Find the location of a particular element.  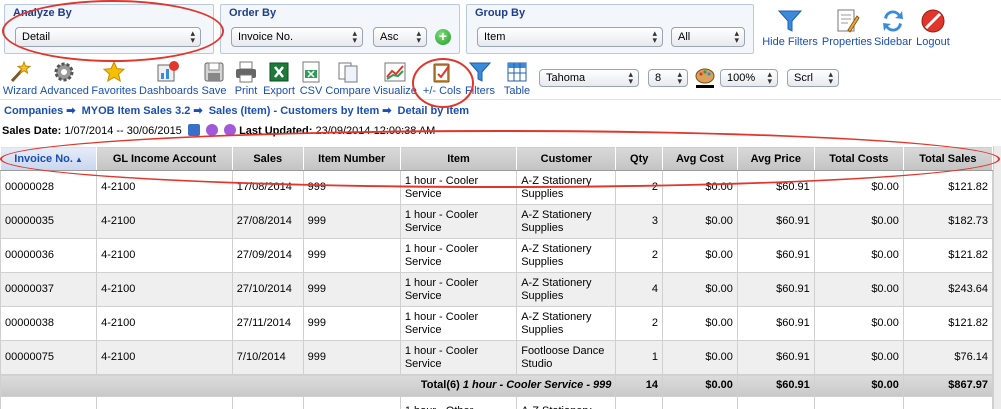

advanced-button: Advanced is located at coordinates (64, 78).